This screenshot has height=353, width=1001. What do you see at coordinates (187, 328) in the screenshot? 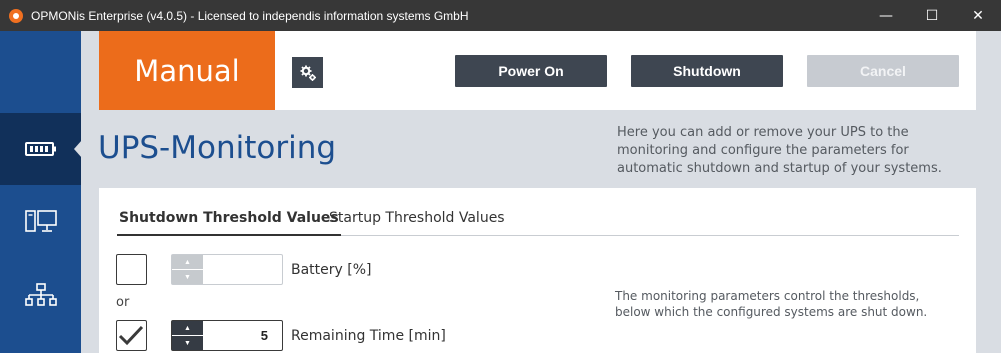
I see `remaining-time-increment-button: ▲` at bounding box center [187, 328].